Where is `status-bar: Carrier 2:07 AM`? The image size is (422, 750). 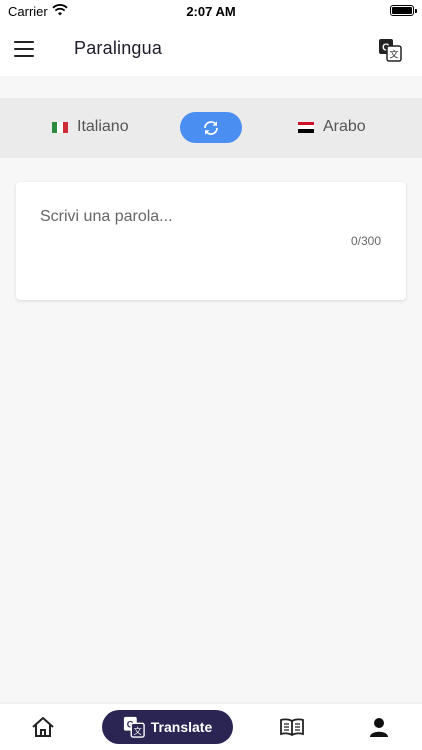 status-bar: Carrier 2:07 AM is located at coordinates (211, 12).